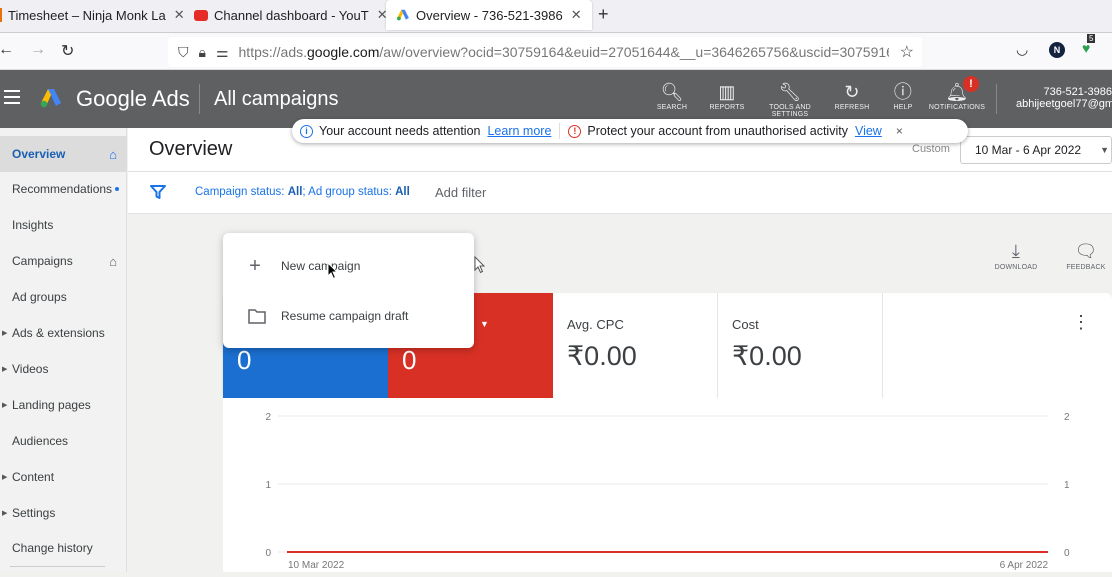 The image size is (1112, 577). What do you see at coordinates (745, 324) in the screenshot?
I see `scorecard-label: Cost` at bounding box center [745, 324].